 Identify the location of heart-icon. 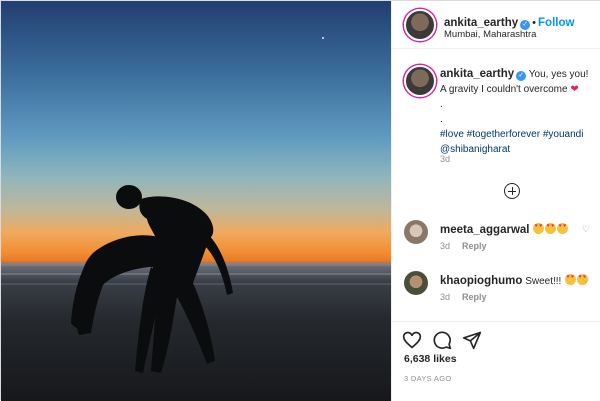
(412, 340).